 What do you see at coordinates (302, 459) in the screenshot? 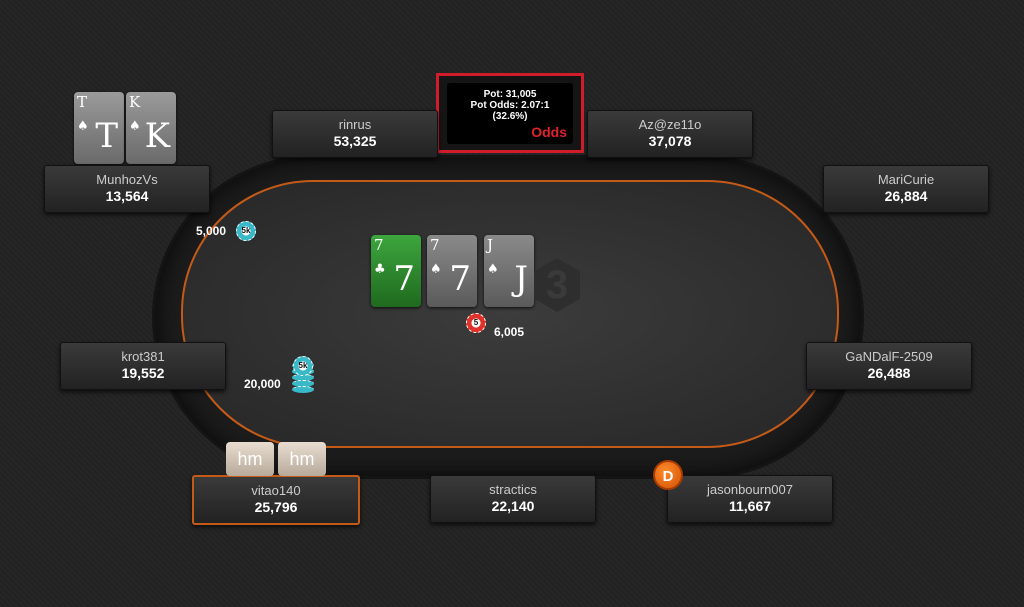
I see `hud-button-2: hm` at bounding box center [302, 459].